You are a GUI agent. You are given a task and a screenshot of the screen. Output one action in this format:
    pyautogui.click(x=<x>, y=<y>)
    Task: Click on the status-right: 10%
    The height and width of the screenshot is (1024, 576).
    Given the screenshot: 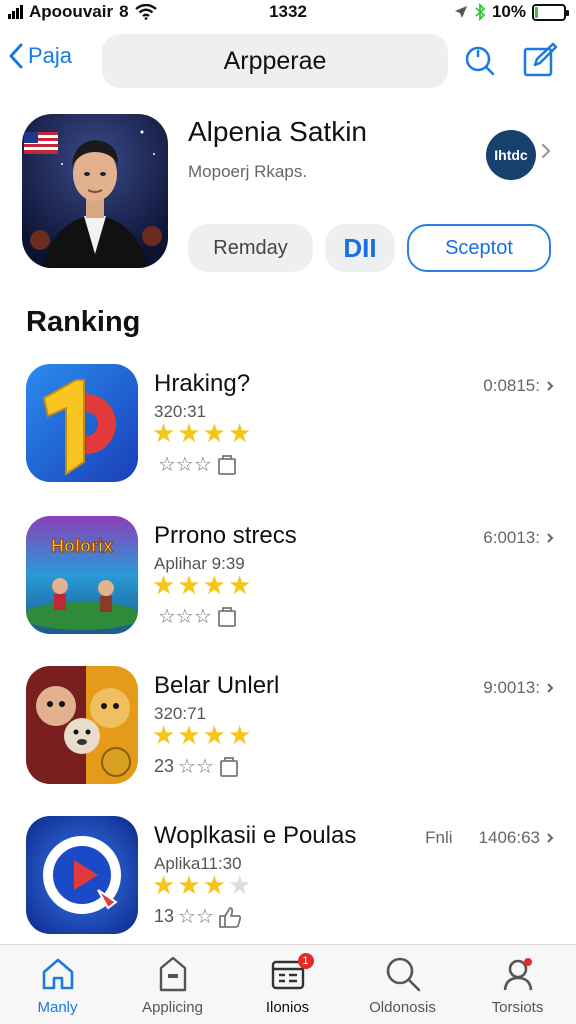 What is the action you would take?
    pyautogui.click(x=511, y=12)
    